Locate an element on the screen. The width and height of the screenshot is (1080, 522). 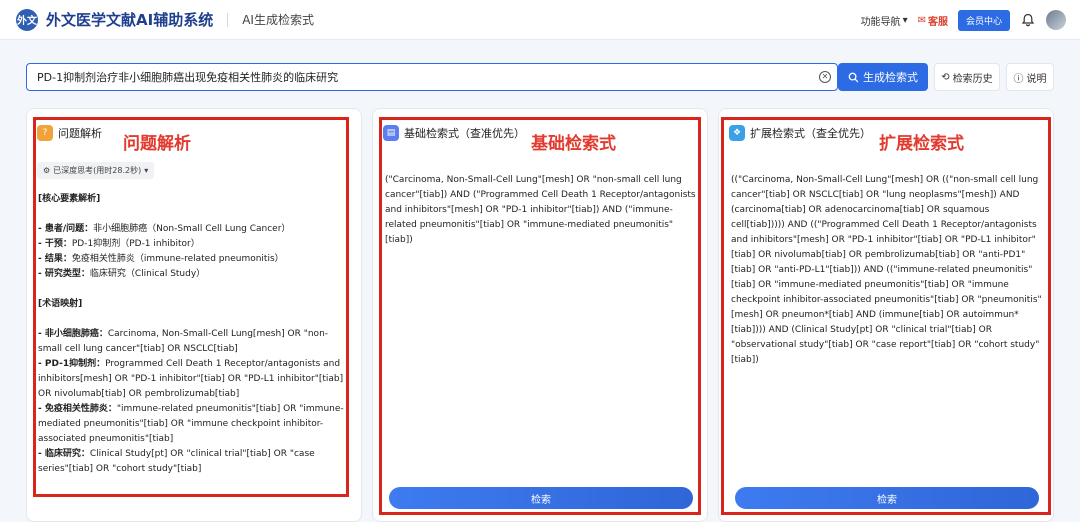
top-header: 外文 外文医学文献AI辅助系统 AI生成检索式 功能导航 ▾ ✉ 客服 会员中心 is located at coordinates (540, 20).